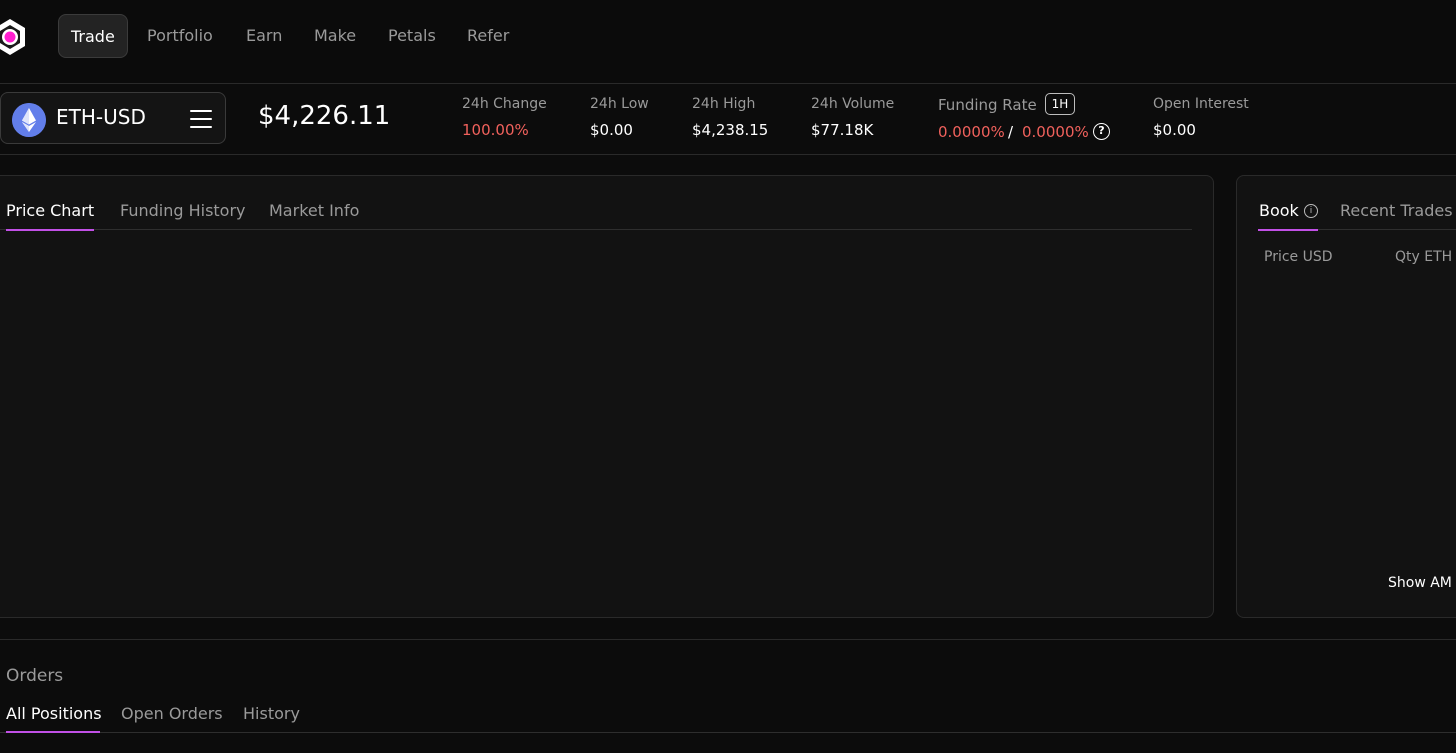  Describe the element at coordinates (1201, 104) in the screenshot. I see `oi-label: Open Interest` at that location.